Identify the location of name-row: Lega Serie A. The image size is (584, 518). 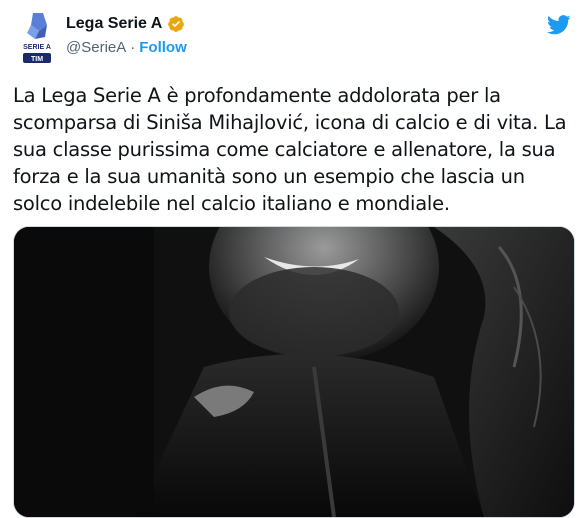
(126, 24).